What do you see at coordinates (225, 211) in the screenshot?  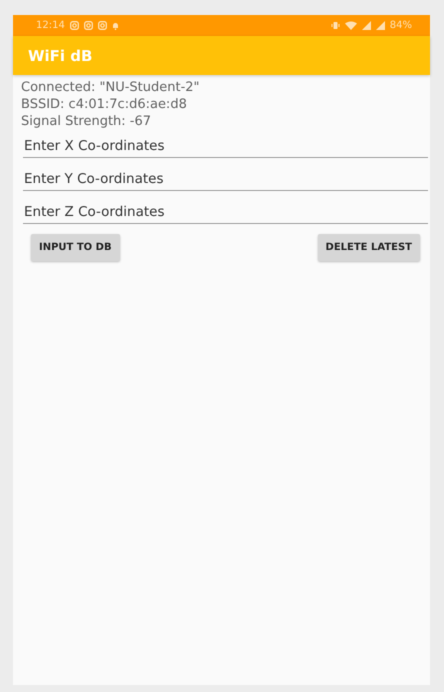 I see `text-field: Enter Z Co-ordinates` at bounding box center [225, 211].